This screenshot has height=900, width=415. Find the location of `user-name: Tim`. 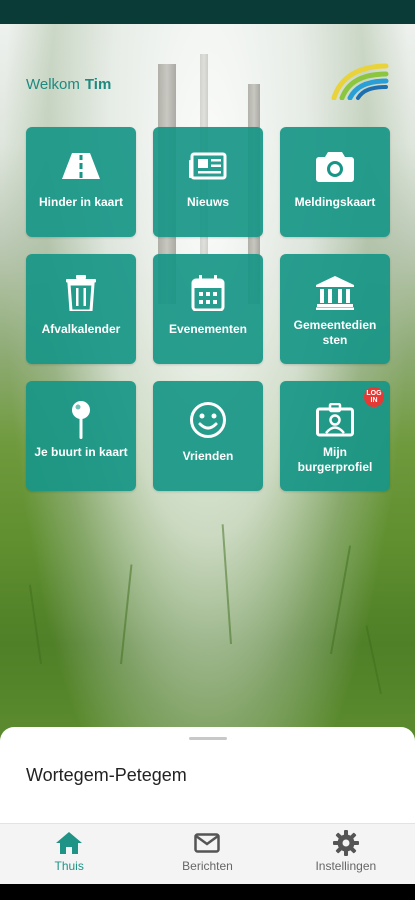

user-name: Tim is located at coordinates (98, 84).